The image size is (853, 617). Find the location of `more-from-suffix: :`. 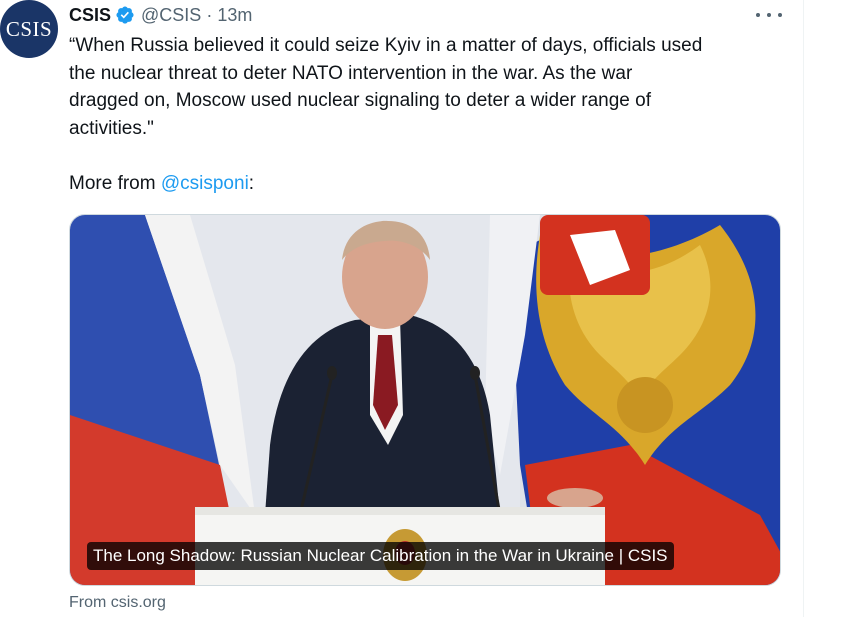

more-from-suffix: : is located at coordinates (251, 183).